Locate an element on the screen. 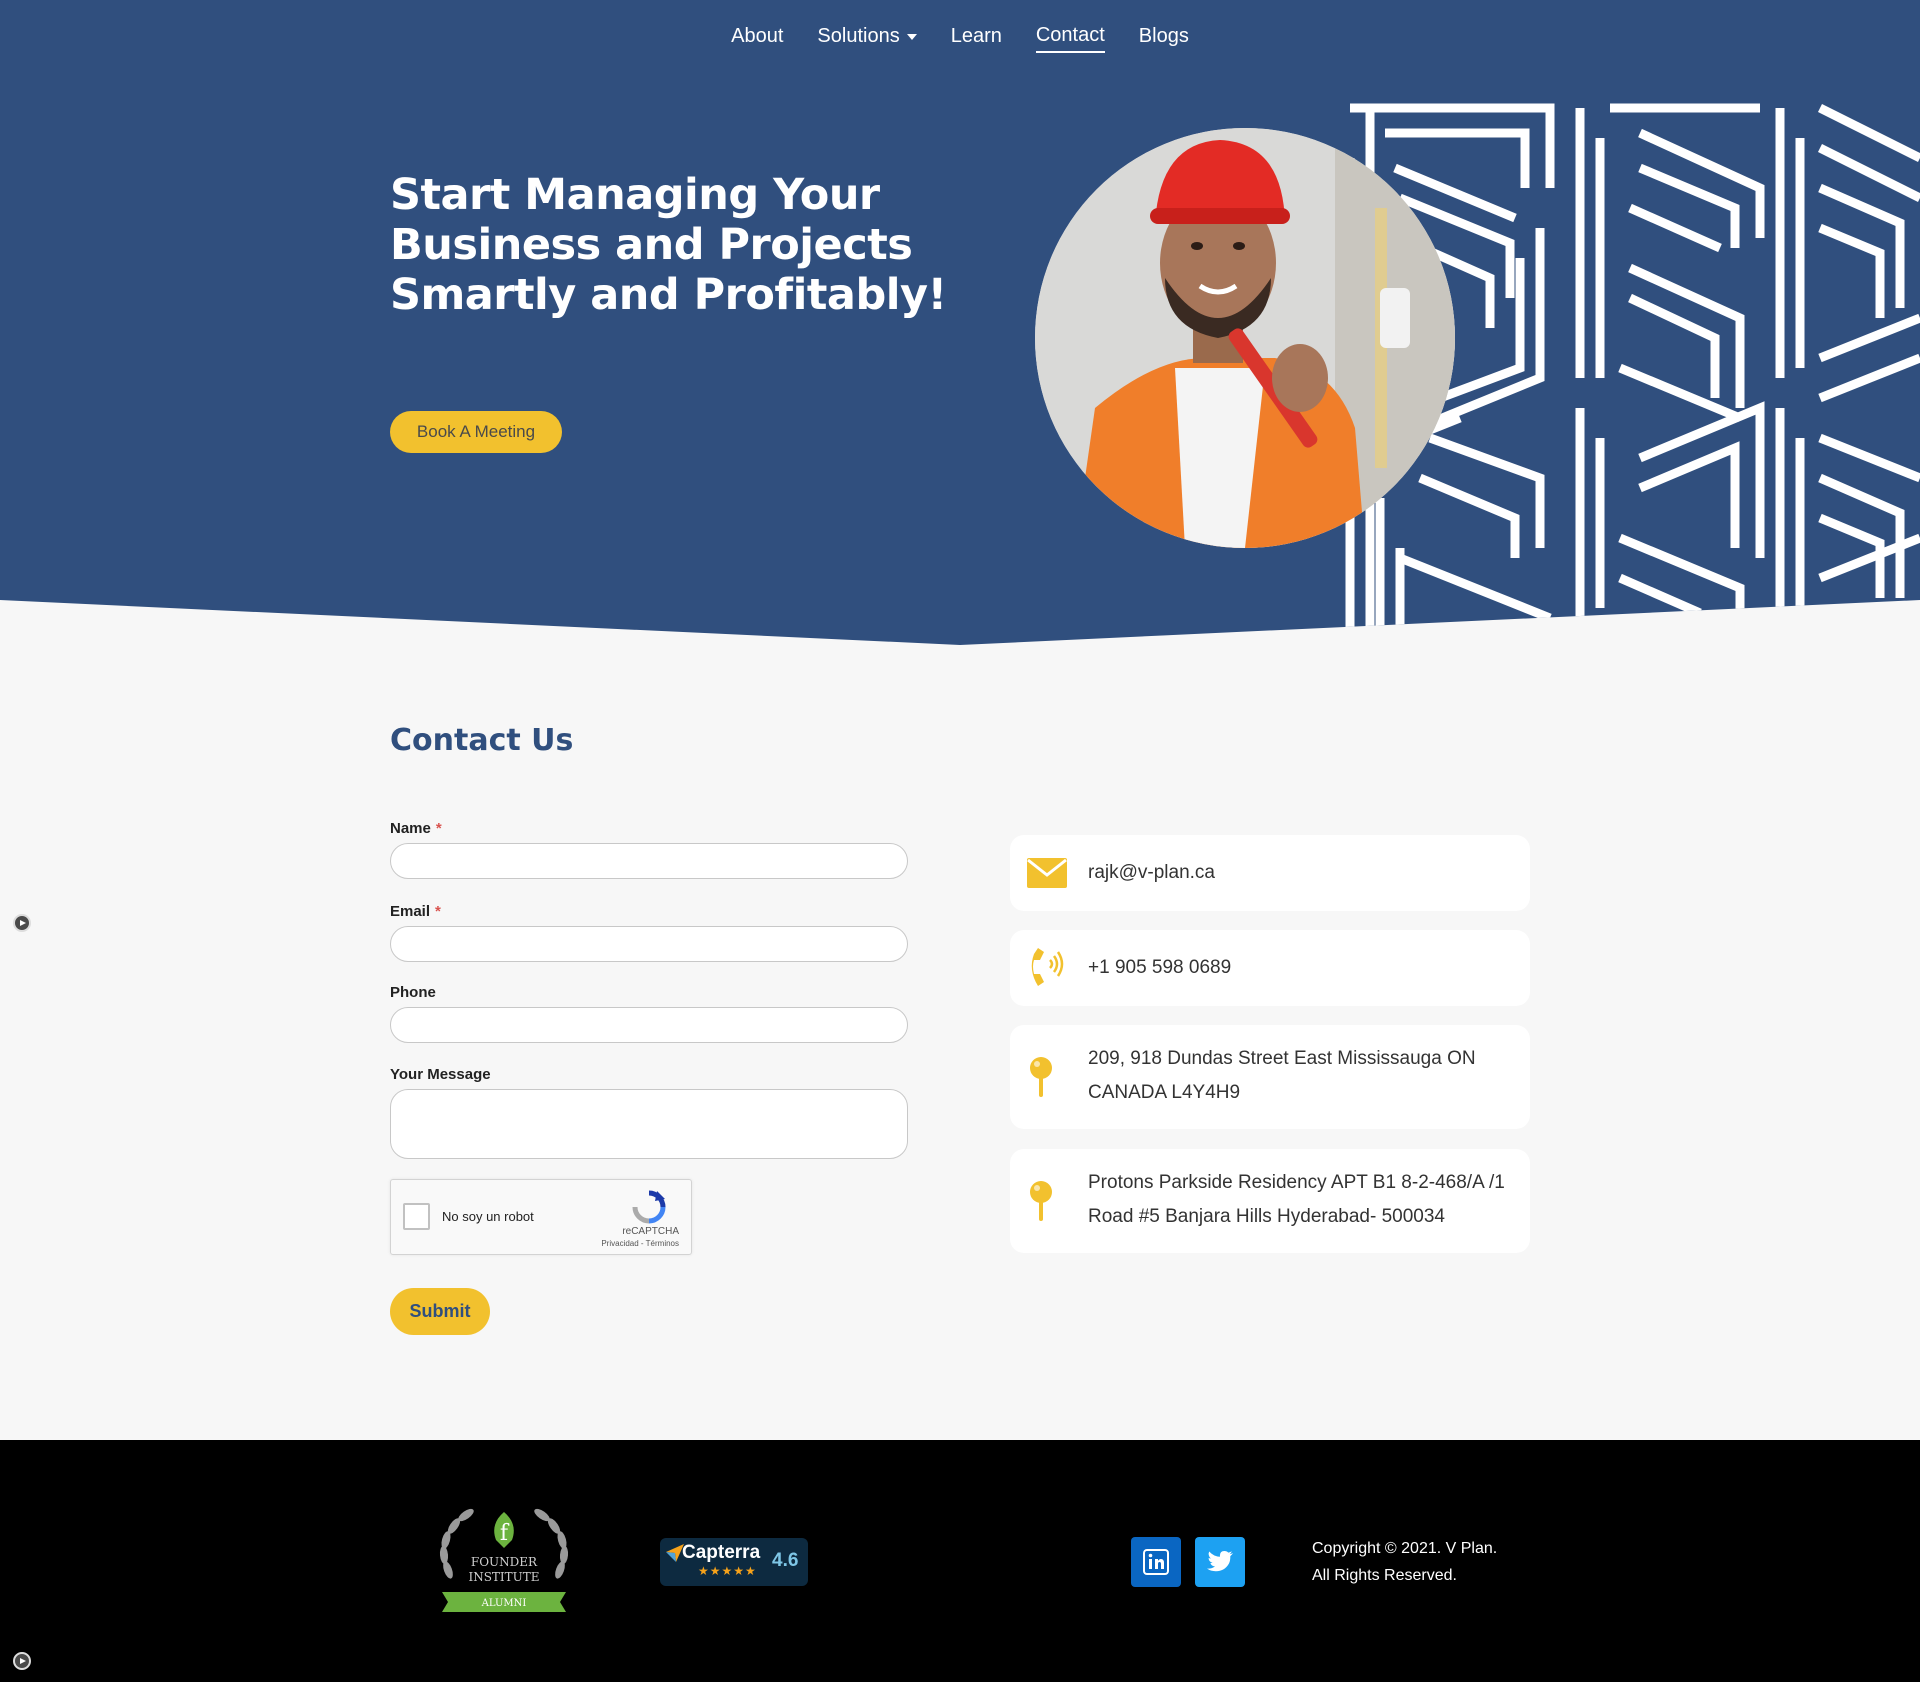 This screenshot has height=1682, width=1920. chevron-down-icon is located at coordinates (911, 36).